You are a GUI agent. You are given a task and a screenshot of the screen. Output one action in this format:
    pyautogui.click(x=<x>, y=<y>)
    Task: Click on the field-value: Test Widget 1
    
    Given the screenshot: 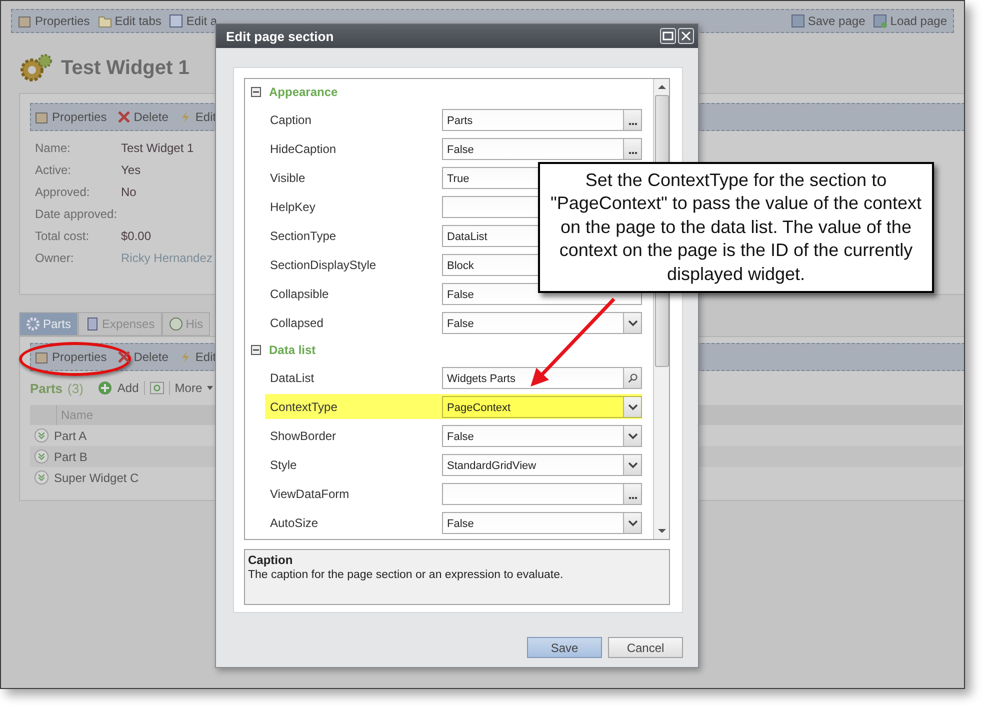 What is the action you would take?
    pyautogui.click(x=157, y=148)
    